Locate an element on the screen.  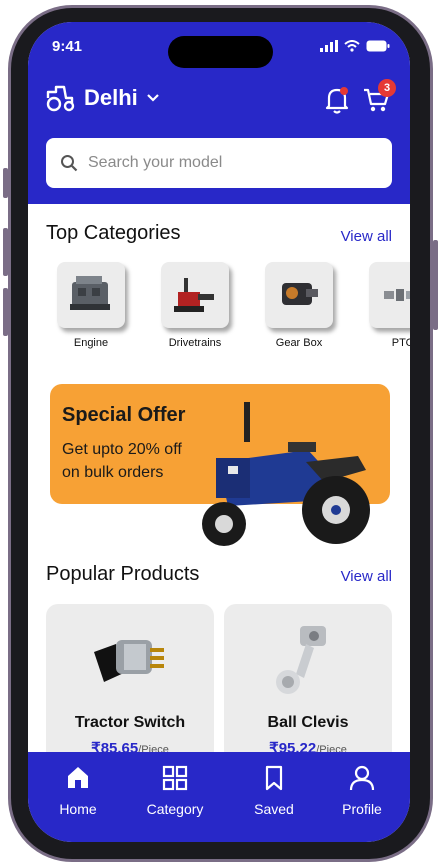
nav-home: Home is located at coordinates (78, 790).